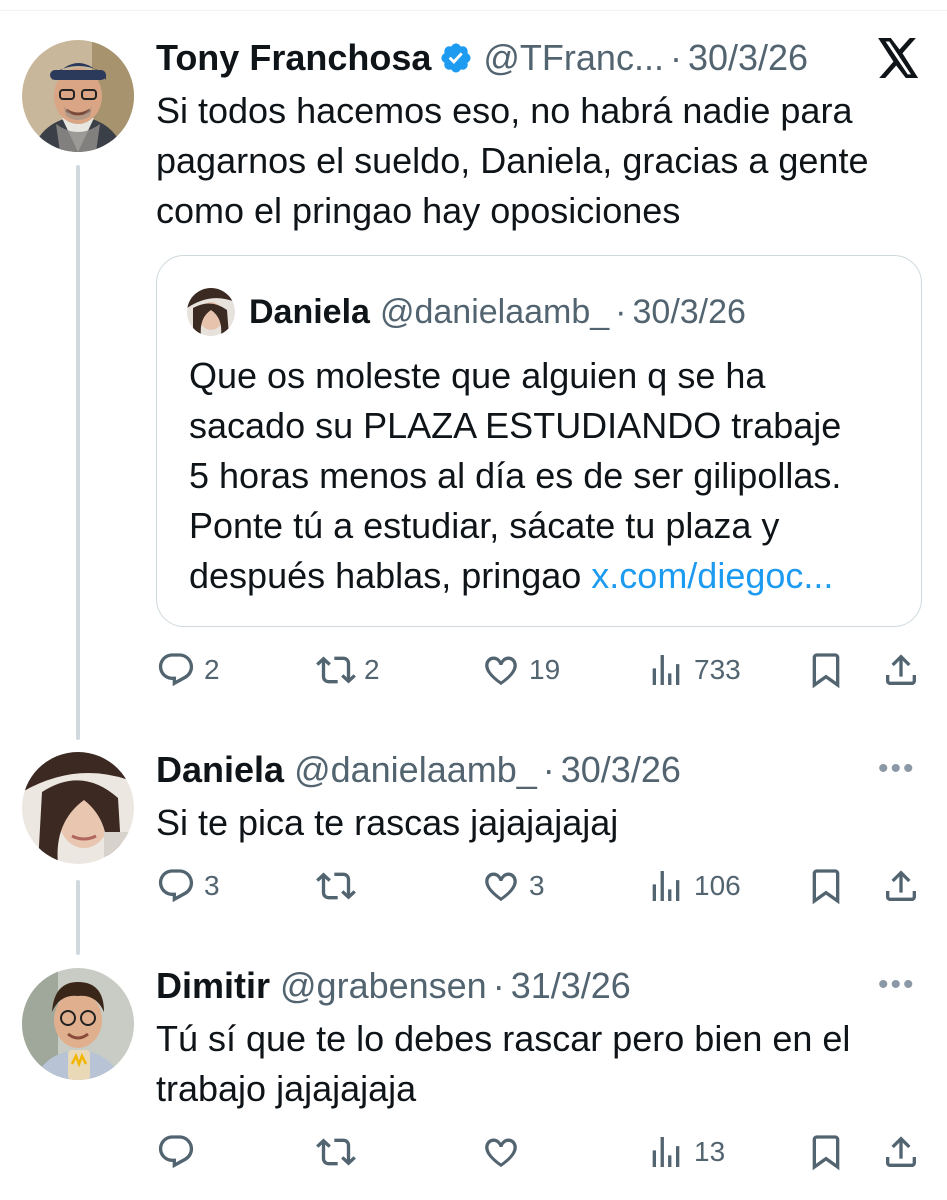 This screenshot has height=1200, width=947. Describe the element at coordinates (456, 58) in the screenshot. I see `verified-badge-icon` at that location.